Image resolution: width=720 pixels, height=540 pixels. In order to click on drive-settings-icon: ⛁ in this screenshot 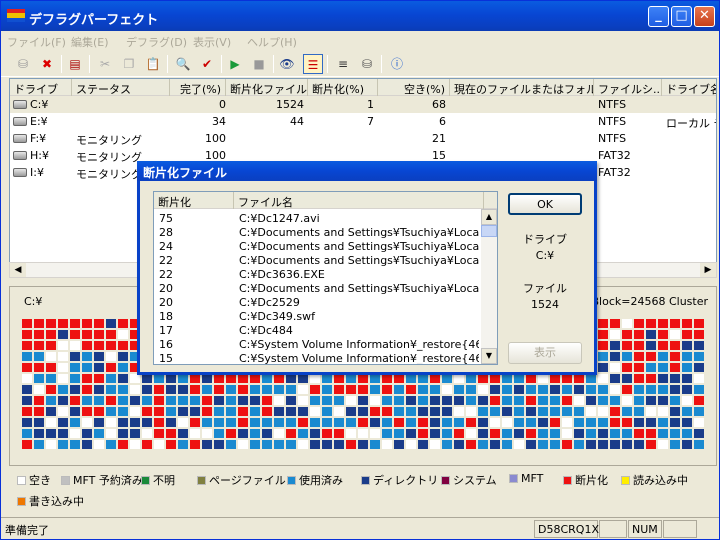, I will do `click(367, 64)`.